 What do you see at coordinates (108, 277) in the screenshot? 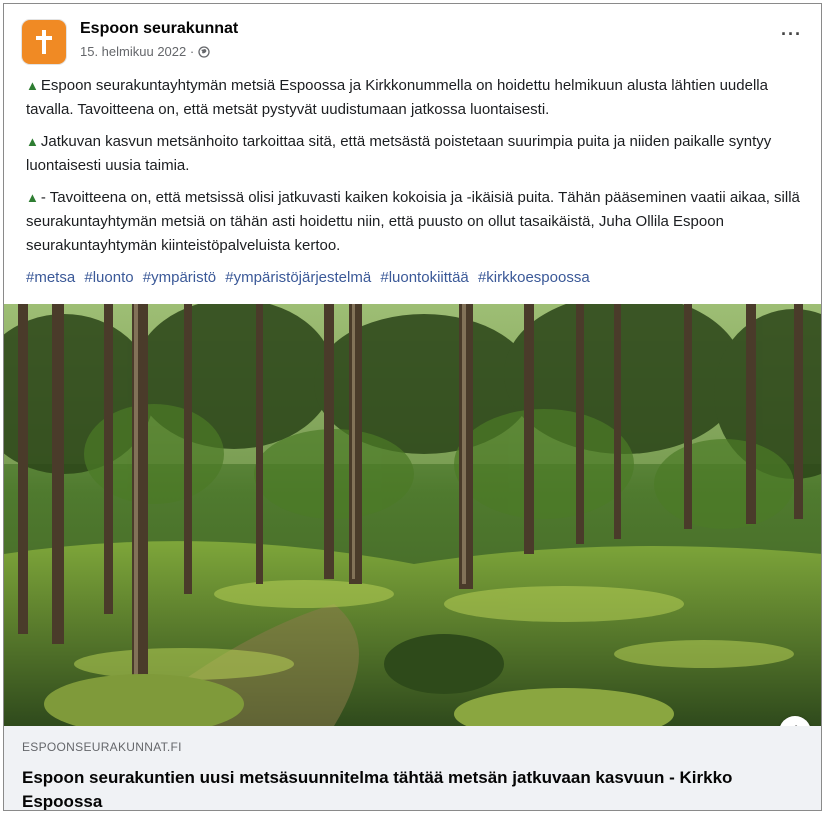
I see `hashtag-link: #luonto` at bounding box center [108, 277].